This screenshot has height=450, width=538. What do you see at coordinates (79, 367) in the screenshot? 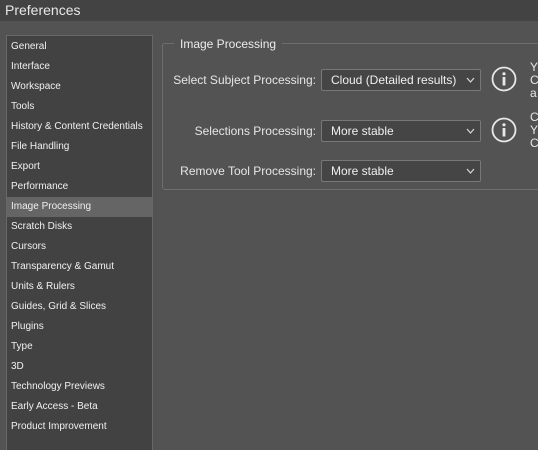
I see `sidebar-item-3d: 3D` at bounding box center [79, 367].